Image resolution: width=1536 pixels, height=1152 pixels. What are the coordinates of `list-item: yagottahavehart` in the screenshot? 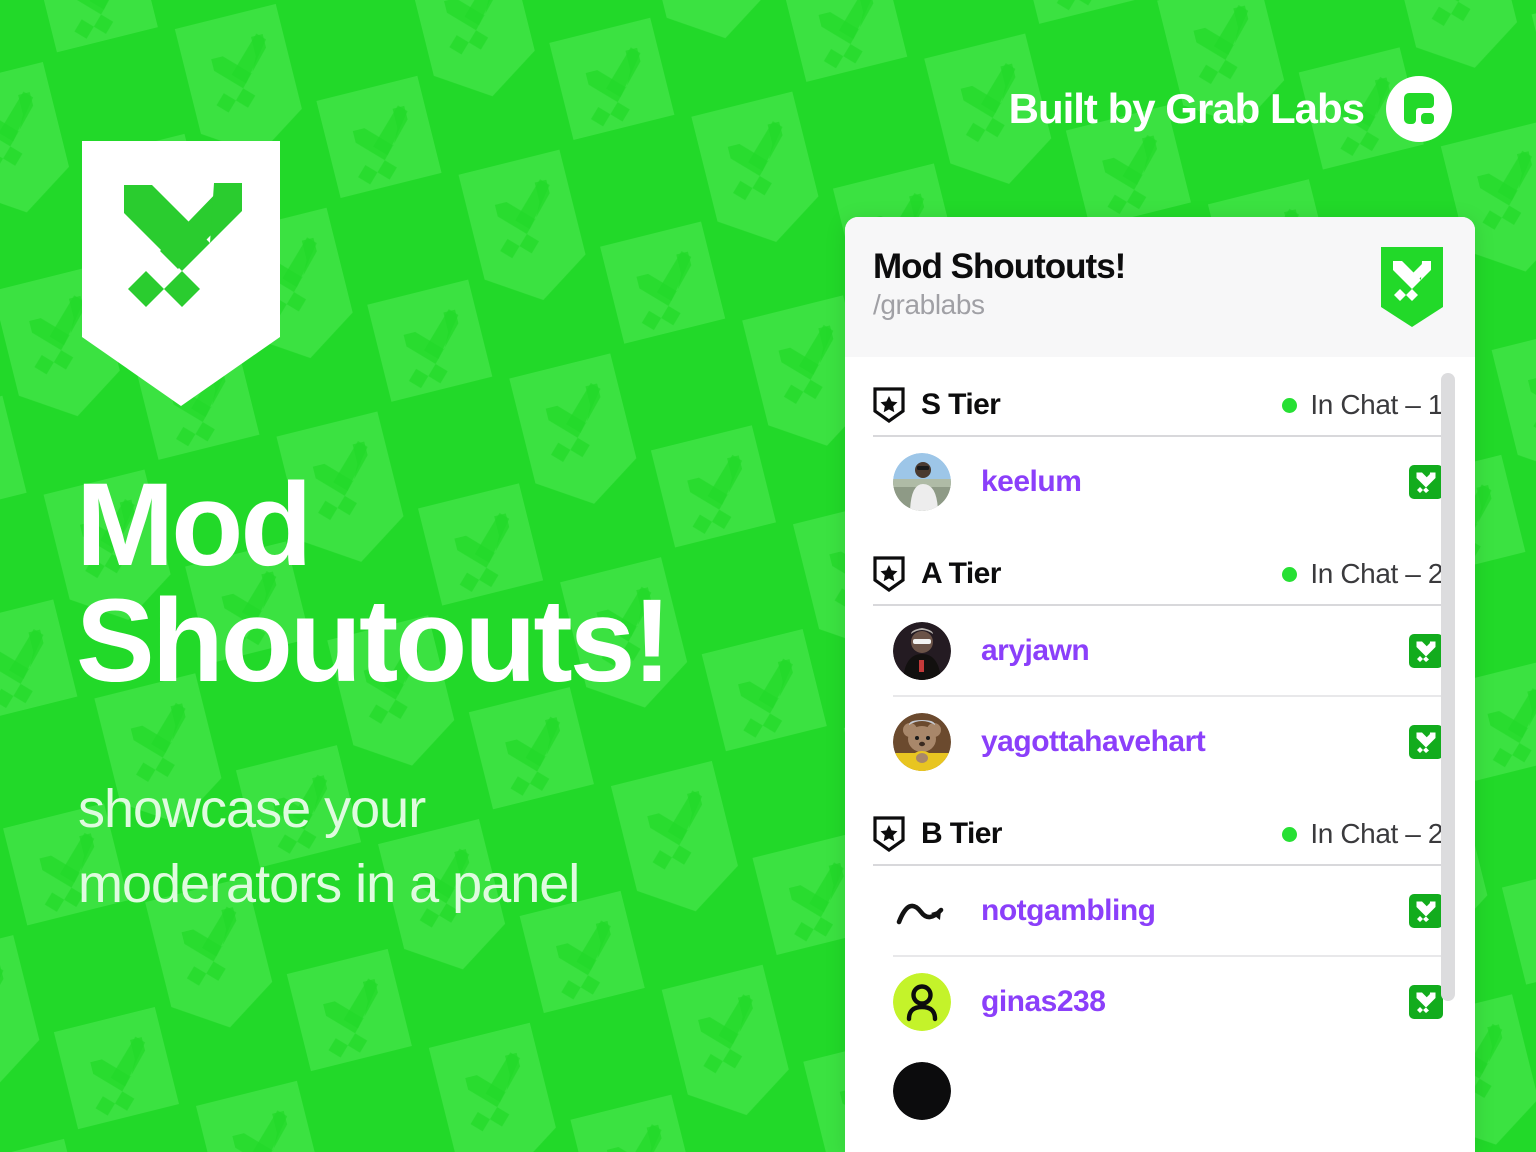 It's located at (1160, 741).